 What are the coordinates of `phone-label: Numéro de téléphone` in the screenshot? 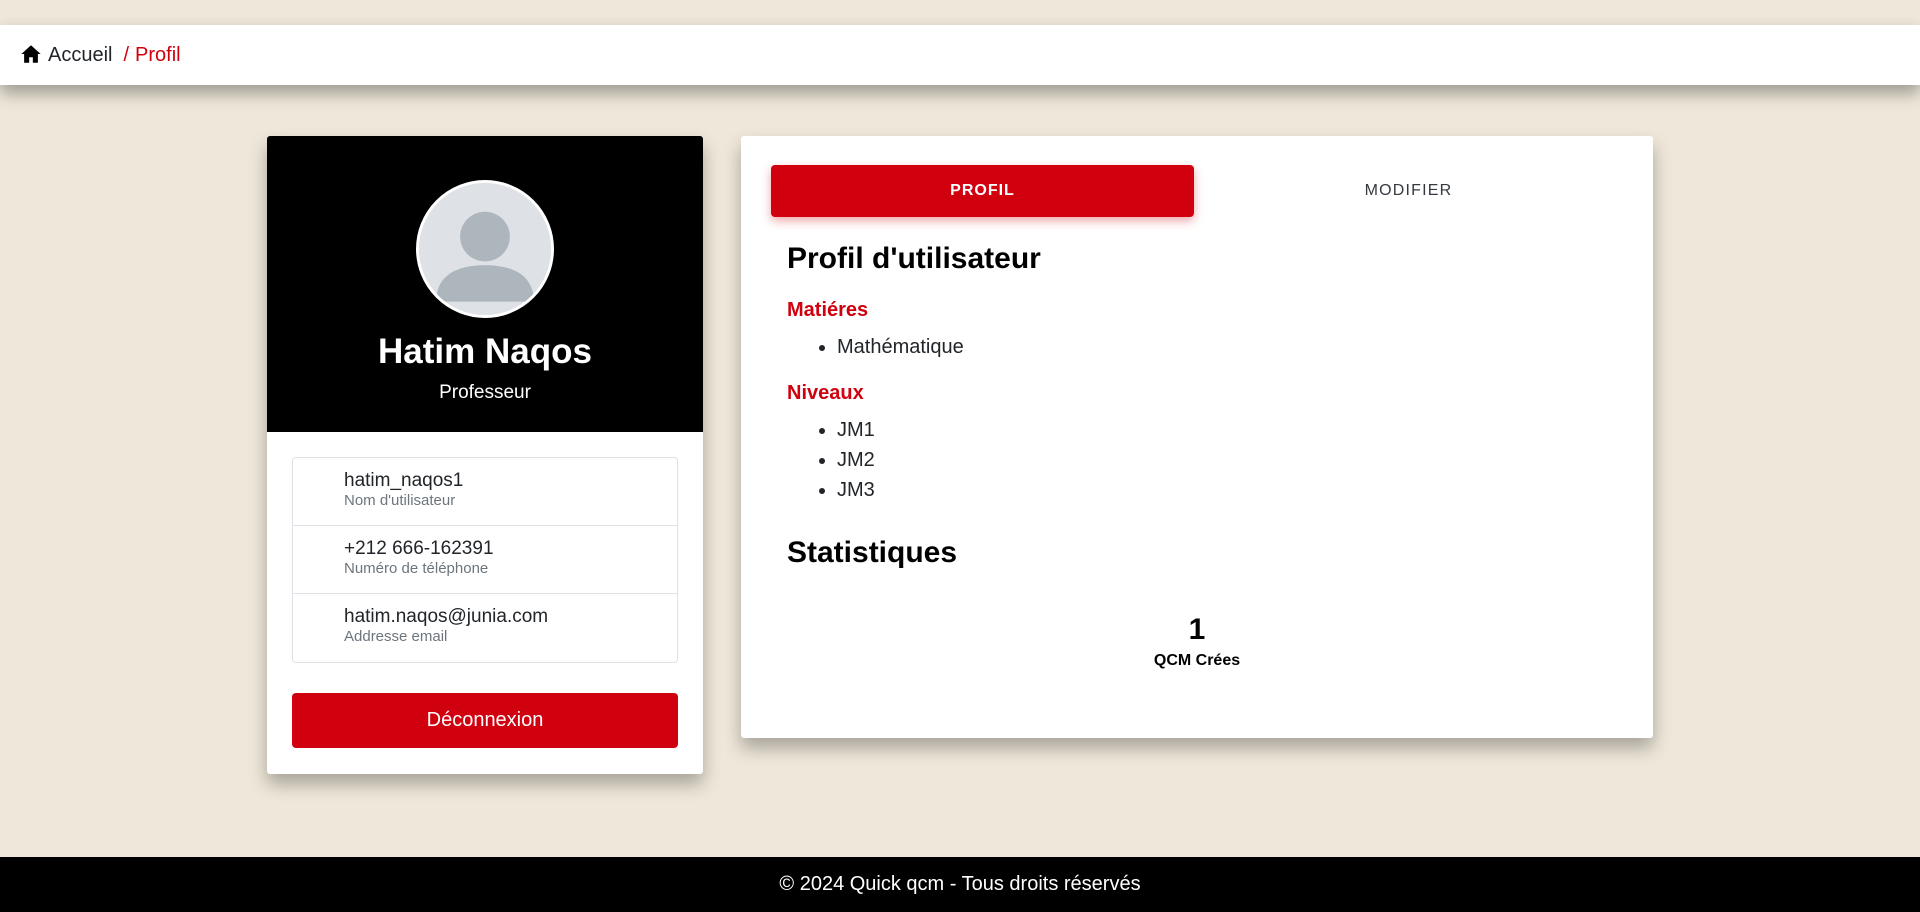 It's located at (416, 568).